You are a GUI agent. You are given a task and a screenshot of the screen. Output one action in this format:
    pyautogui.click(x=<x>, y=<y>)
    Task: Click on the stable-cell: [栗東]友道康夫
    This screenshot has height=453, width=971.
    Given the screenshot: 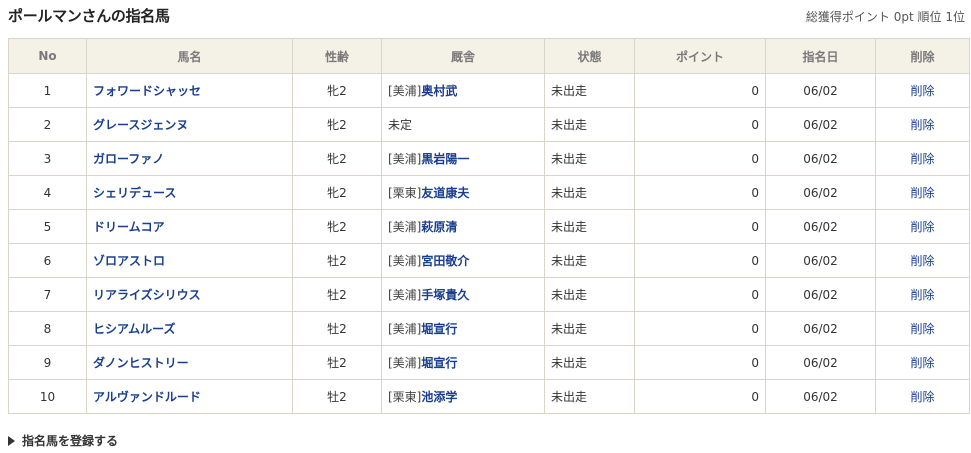 What is the action you would take?
    pyautogui.click(x=463, y=192)
    